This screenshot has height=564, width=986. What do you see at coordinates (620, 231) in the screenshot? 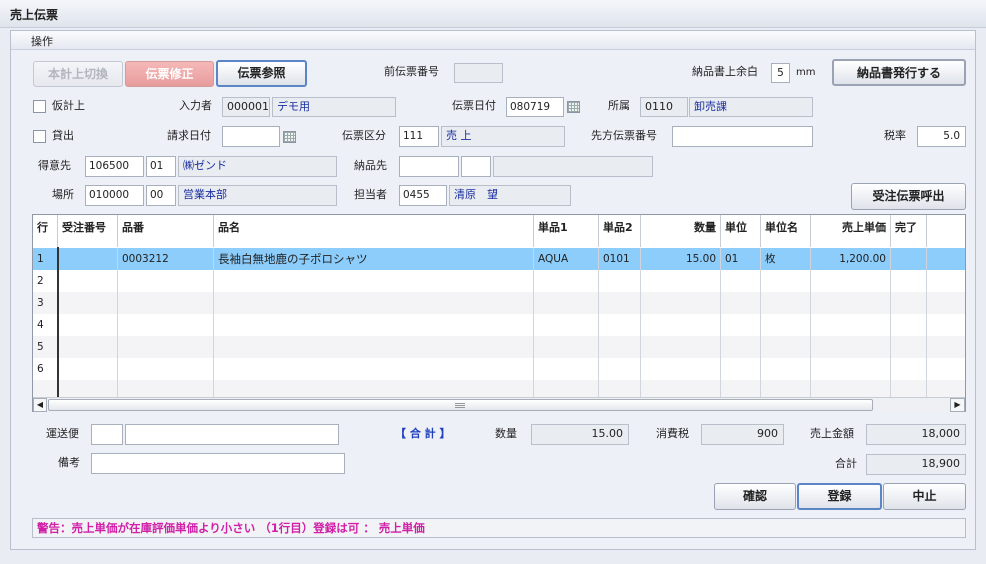
I see `column-header: 単品2` at bounding box center [620, 231].